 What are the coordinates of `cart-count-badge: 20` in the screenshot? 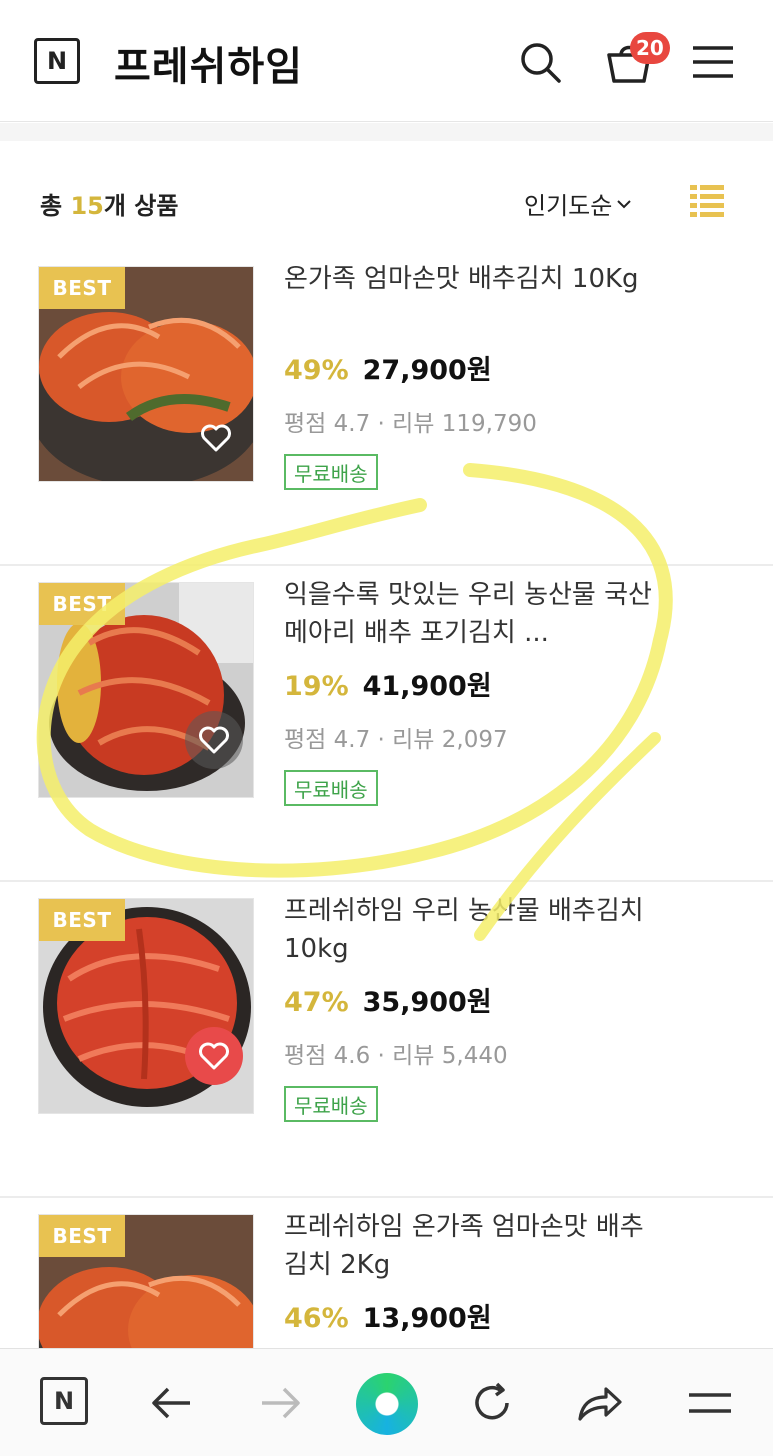 It's located at (650, 48).